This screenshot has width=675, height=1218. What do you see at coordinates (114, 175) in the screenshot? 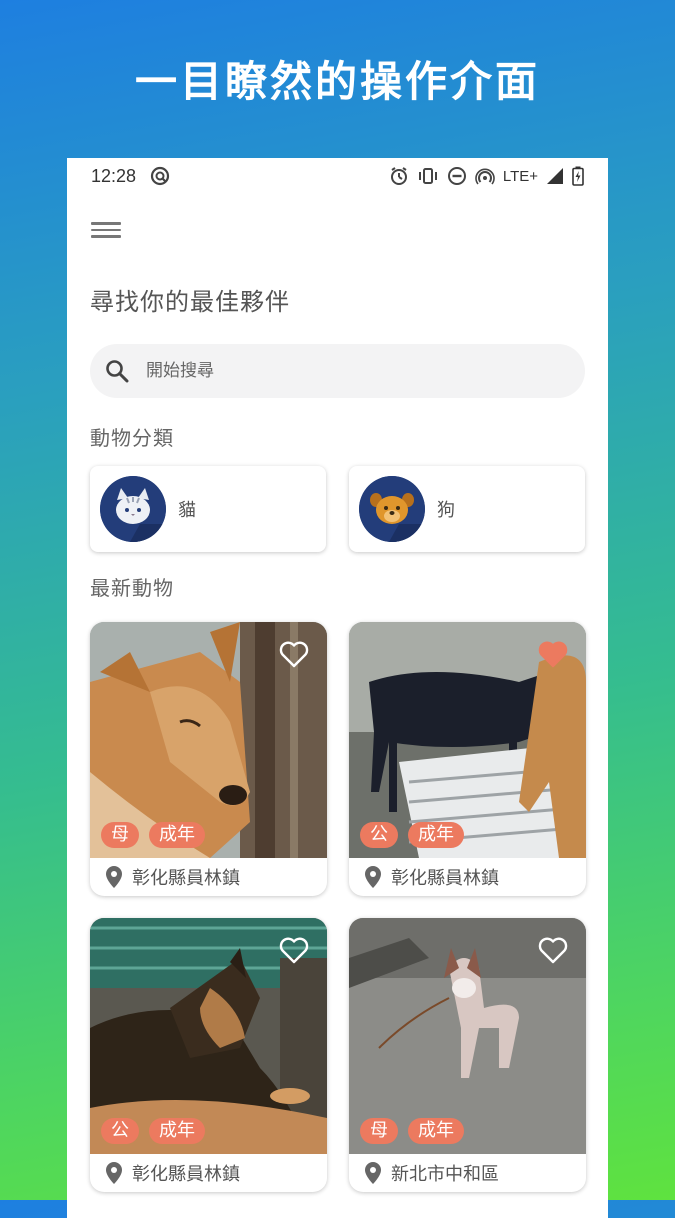
I see `status-time: 12:28` at bounding box center [114, 175].